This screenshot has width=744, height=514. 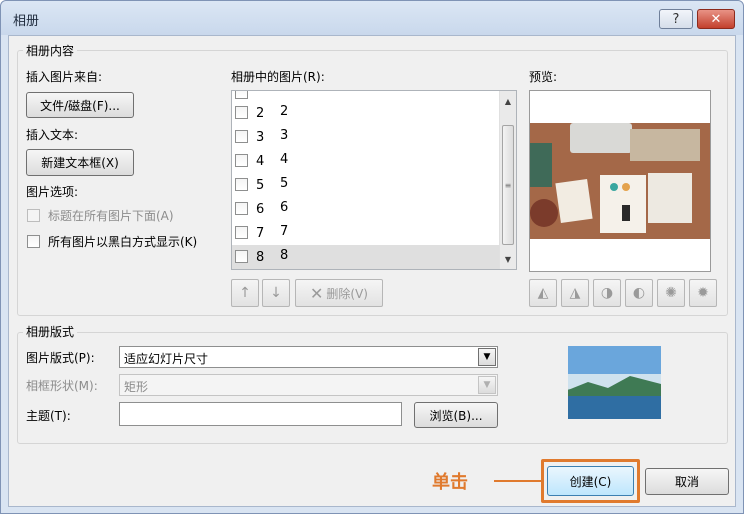 What do you see at coordinates (284, 135) in the screenshot?
I see `list-item-name: 3` at bounding box center [284, 135].